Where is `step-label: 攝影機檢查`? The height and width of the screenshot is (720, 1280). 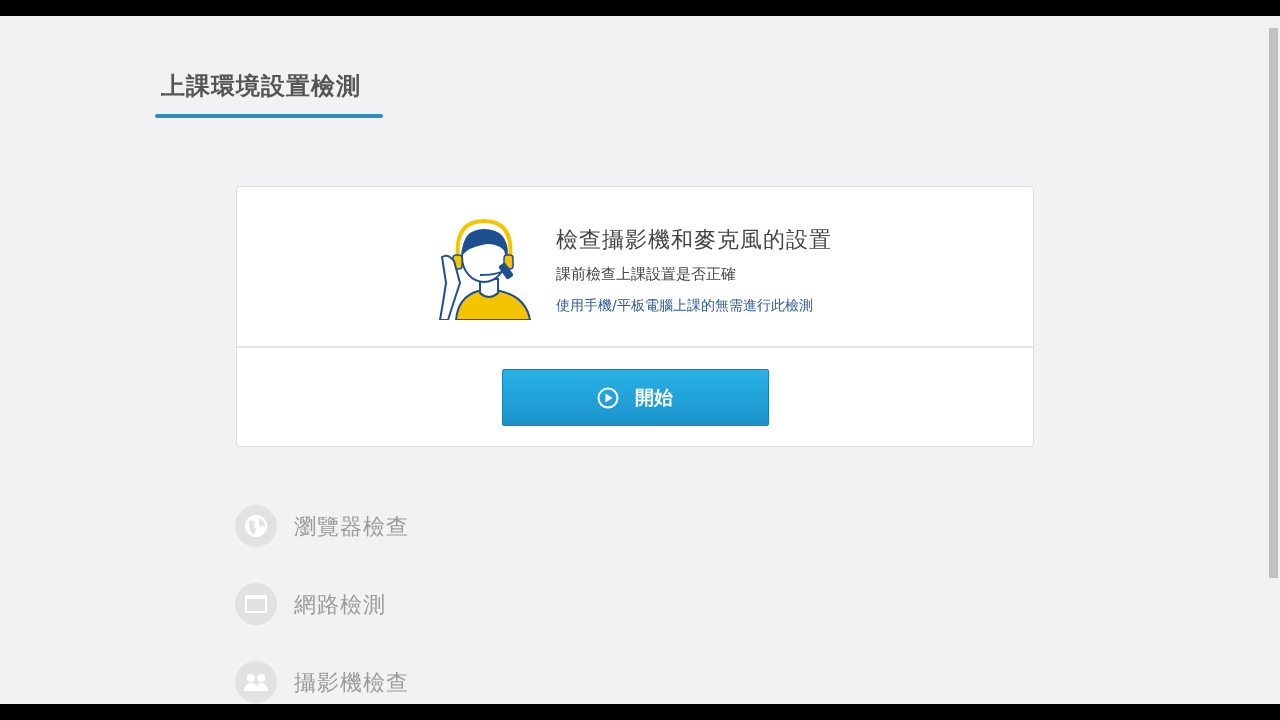 step-label: 攝影機檢查 is located at coordinates (351, 682).